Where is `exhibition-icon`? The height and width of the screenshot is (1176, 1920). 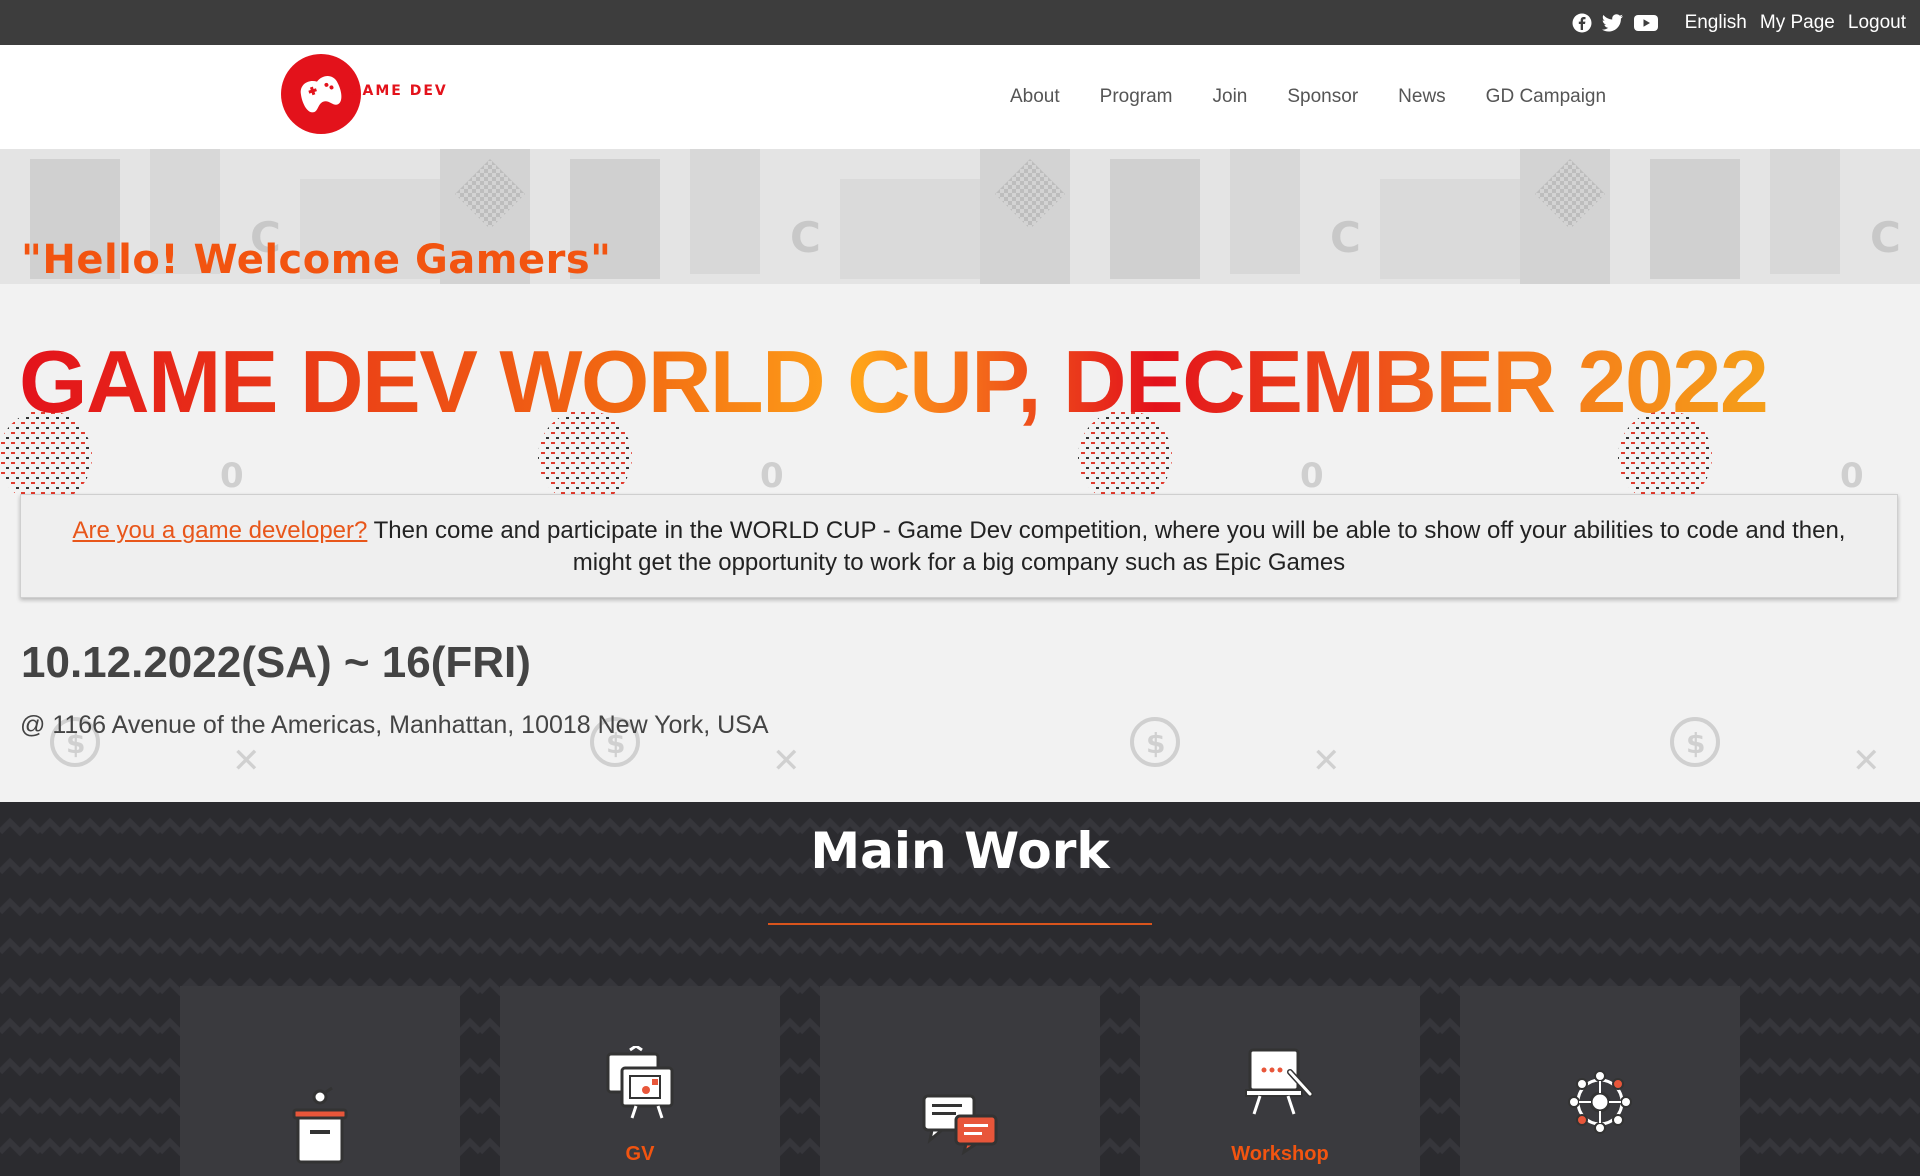
exhibition-icon is located at coordinates (640, 1082).